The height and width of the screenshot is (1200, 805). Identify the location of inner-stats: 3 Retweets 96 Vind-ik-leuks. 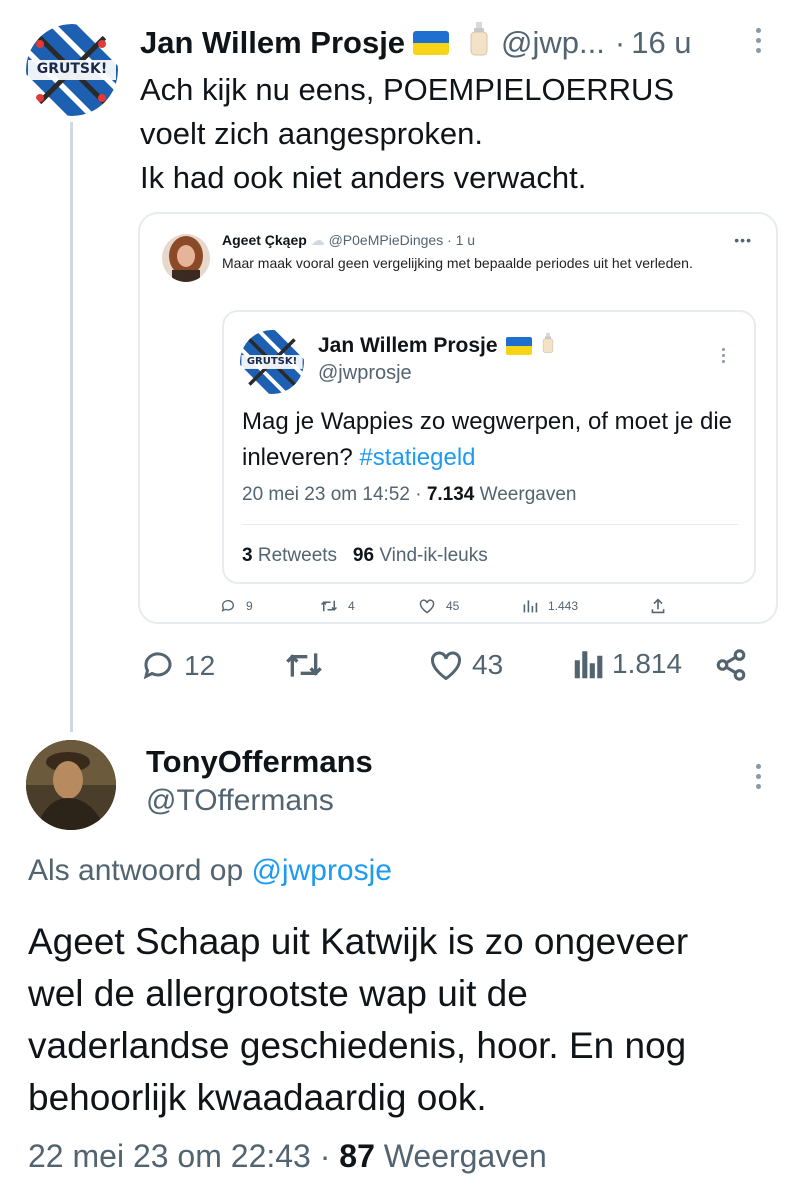
(365, 556).